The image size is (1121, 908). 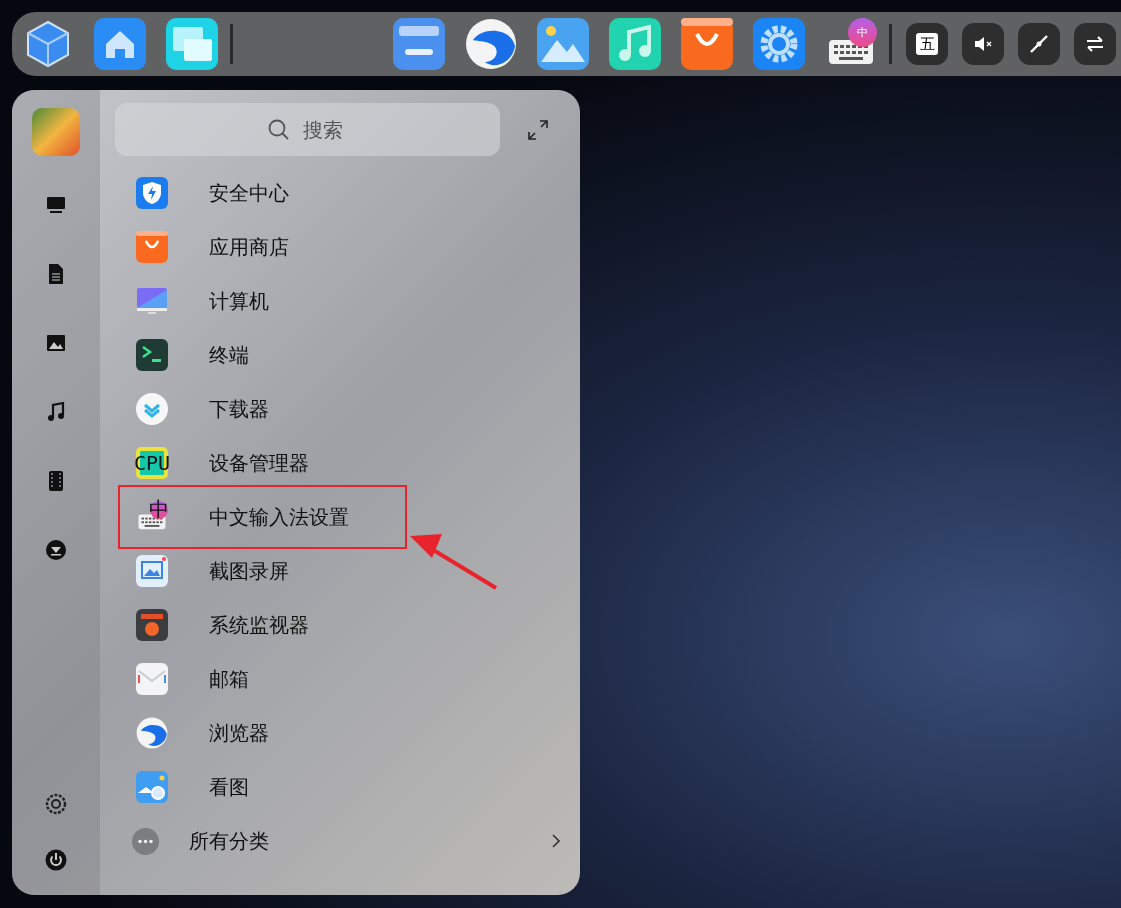 I want to click on more-icon, so click(x=145, y=841).